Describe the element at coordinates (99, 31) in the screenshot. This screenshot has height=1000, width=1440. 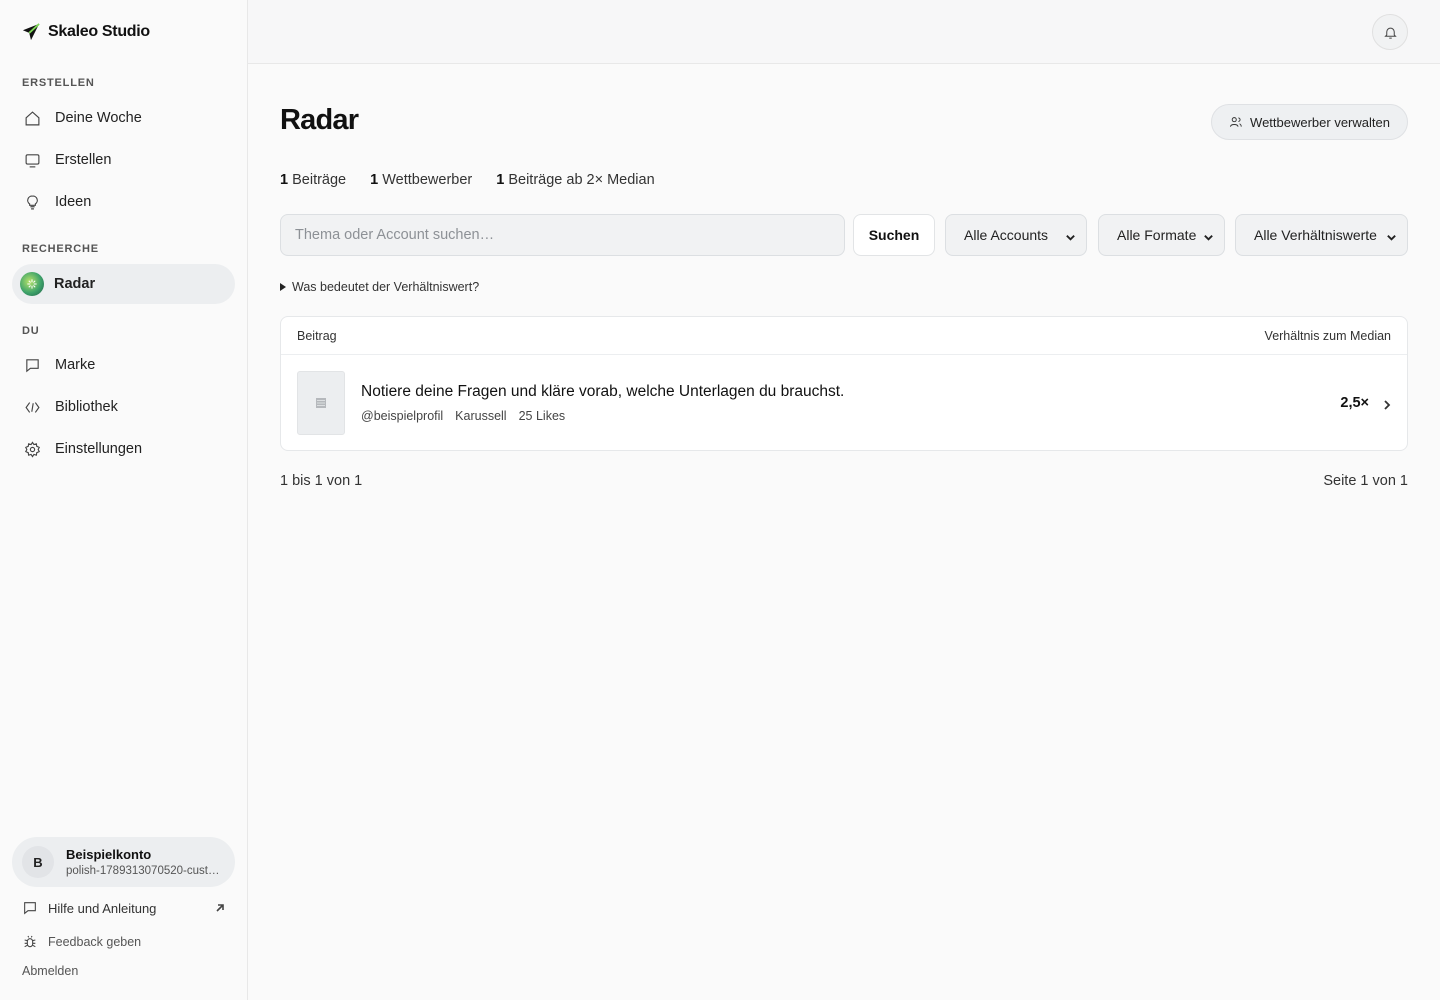
I see `brand-name: Skaleo Studio` at that location.